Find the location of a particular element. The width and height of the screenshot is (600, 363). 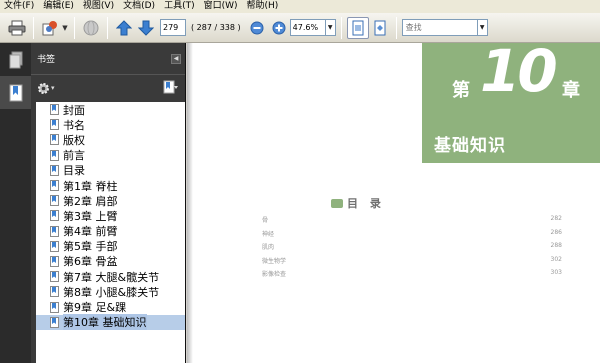

bookmark-label: 第7章 大腿&髋关节 is located at coordinates (111, 277).